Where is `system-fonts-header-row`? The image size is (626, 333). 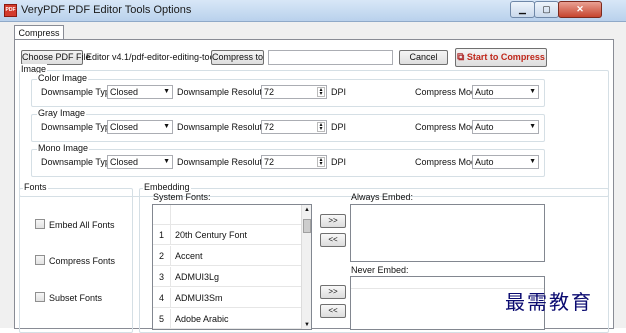 system-fonts-header-row is located at coordinates (227, 215).